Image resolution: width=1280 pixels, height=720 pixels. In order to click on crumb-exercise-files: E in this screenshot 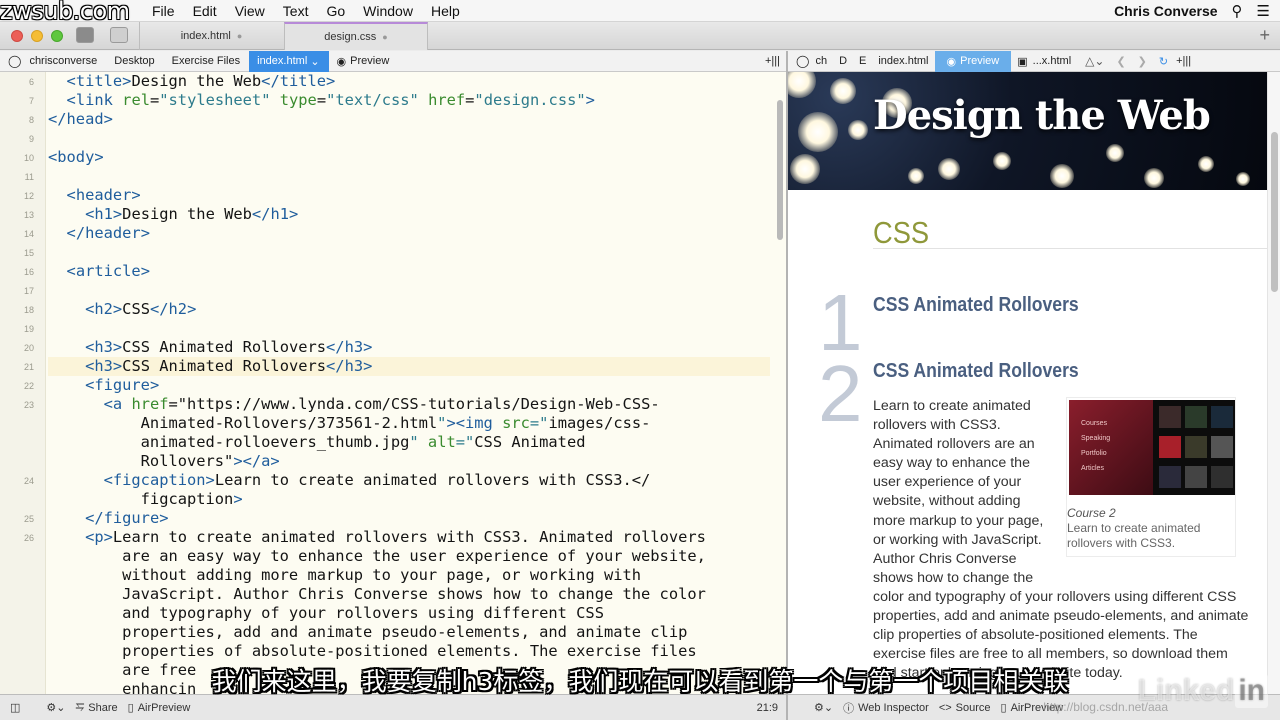, I will do `click(862, 61)`.